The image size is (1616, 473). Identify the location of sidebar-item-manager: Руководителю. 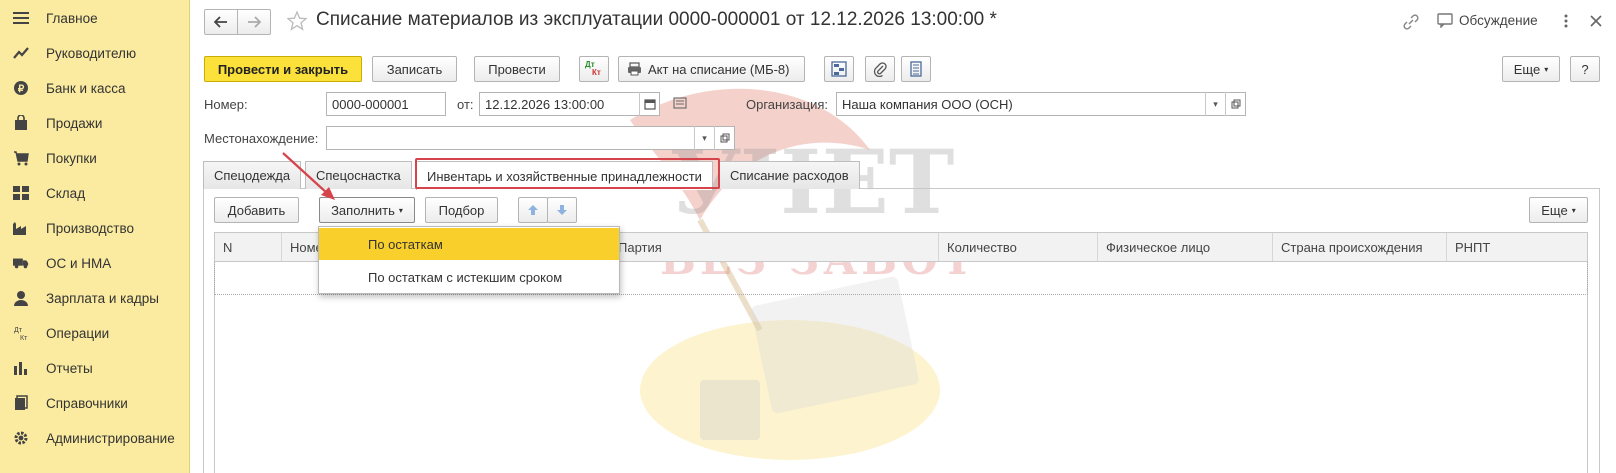
(95, 53).